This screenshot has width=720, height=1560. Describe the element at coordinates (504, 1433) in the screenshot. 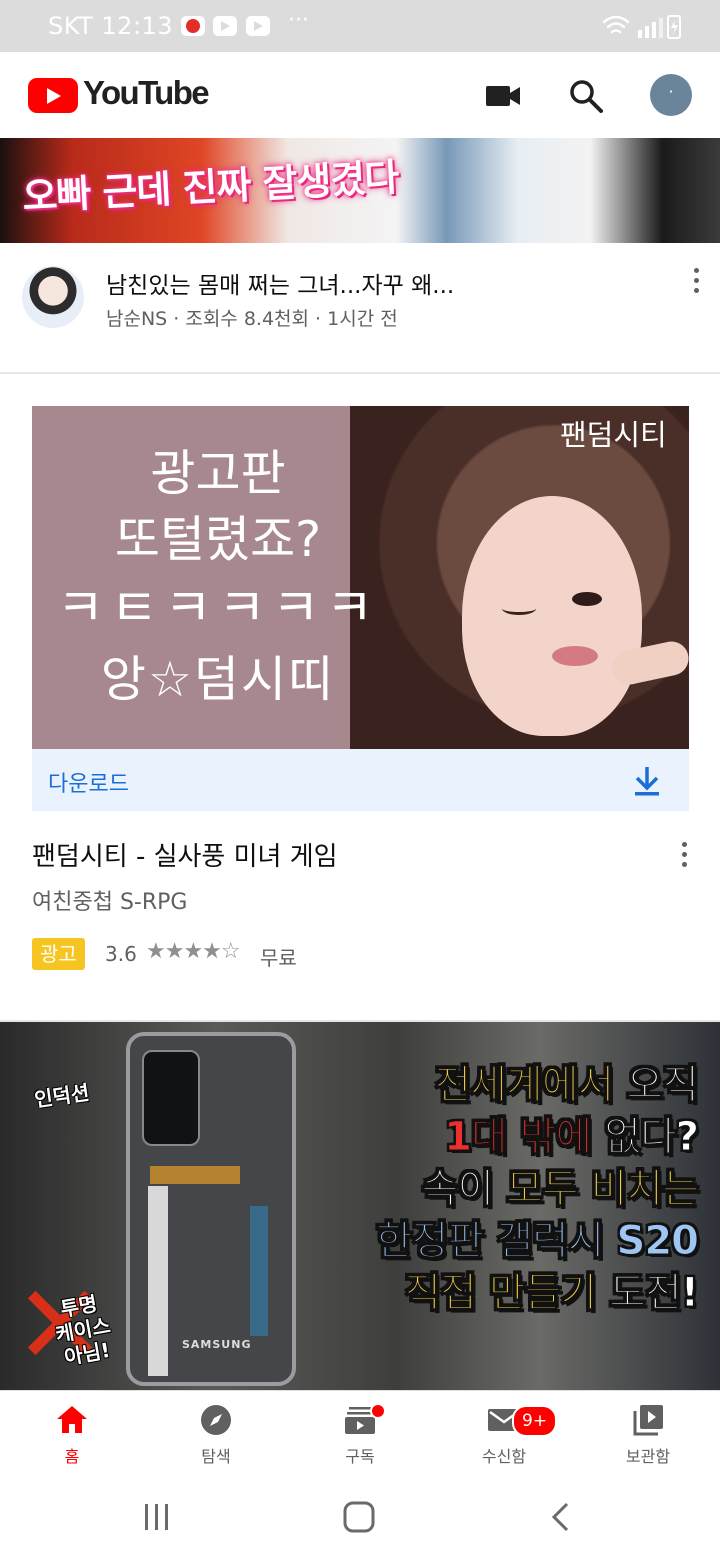

I see `nav-inbox: 9+ 수신함` at that location.